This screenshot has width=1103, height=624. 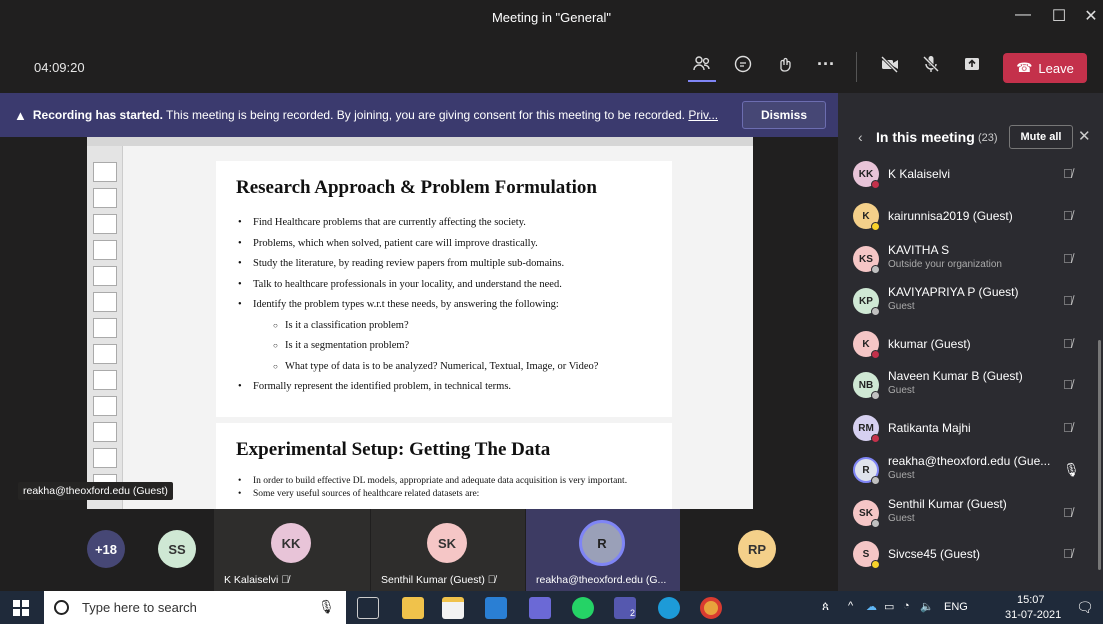 I want to click on language-indicator: ENG, so click(x=956, y=607).